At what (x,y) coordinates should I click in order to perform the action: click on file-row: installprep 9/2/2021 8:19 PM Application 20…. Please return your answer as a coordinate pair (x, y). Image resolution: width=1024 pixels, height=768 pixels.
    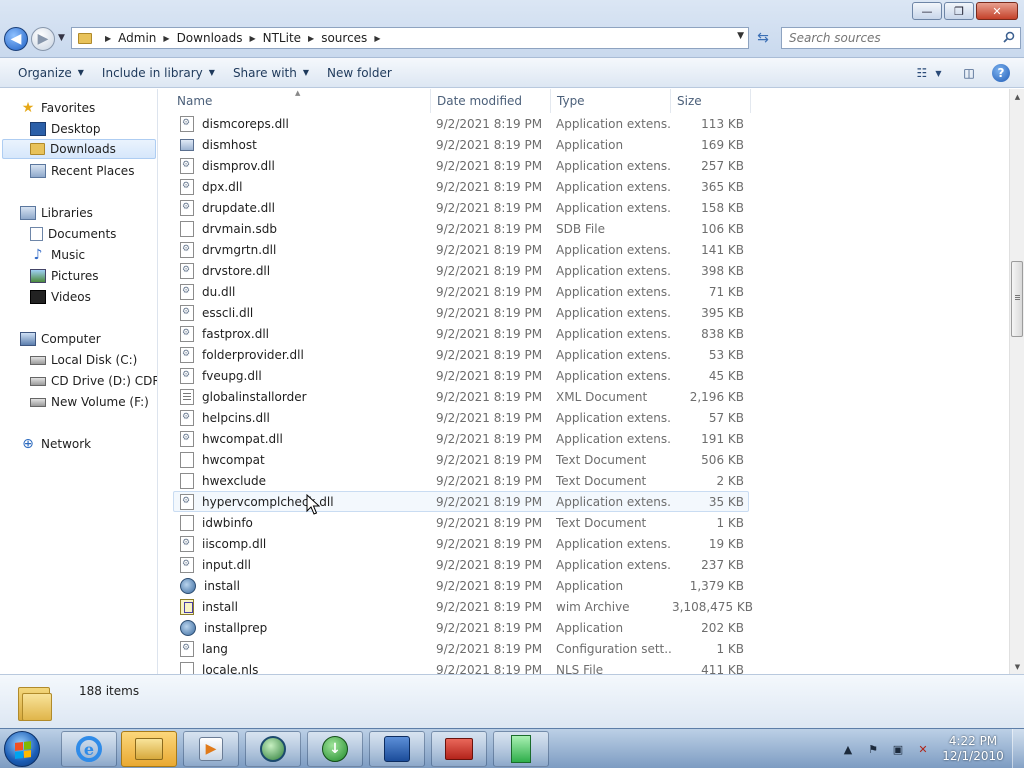
    Looking at the image, I should click on (461, 627).